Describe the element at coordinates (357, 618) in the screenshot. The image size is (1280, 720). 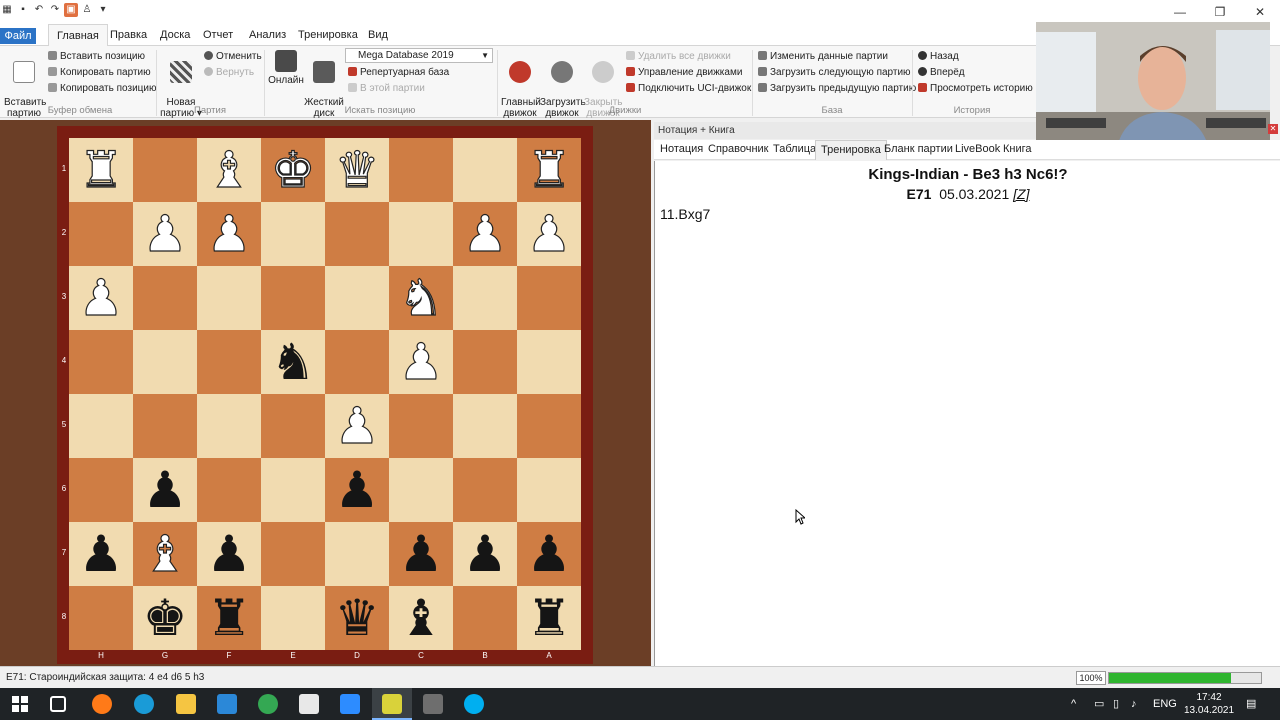
I see `black-queen-icon: ♛` at that location.